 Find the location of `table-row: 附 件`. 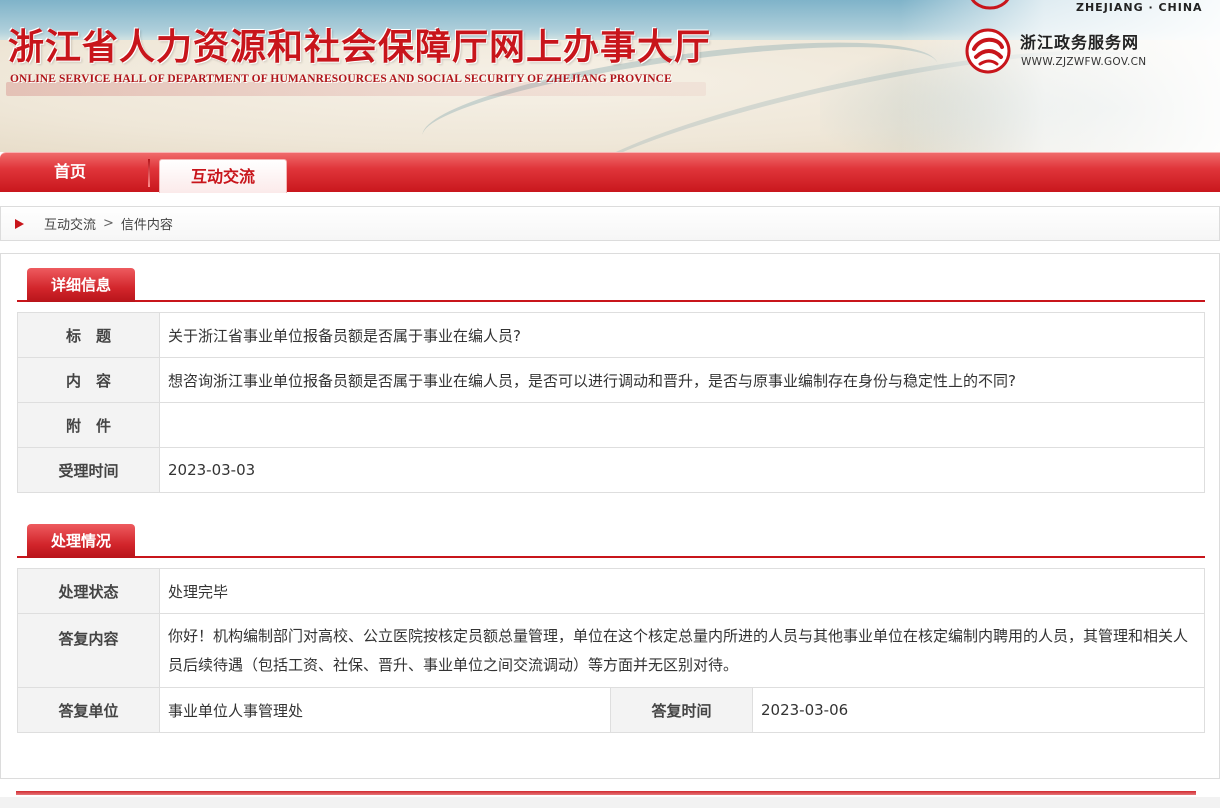

table-row: 附 件 is located at coordinates (611, 425).